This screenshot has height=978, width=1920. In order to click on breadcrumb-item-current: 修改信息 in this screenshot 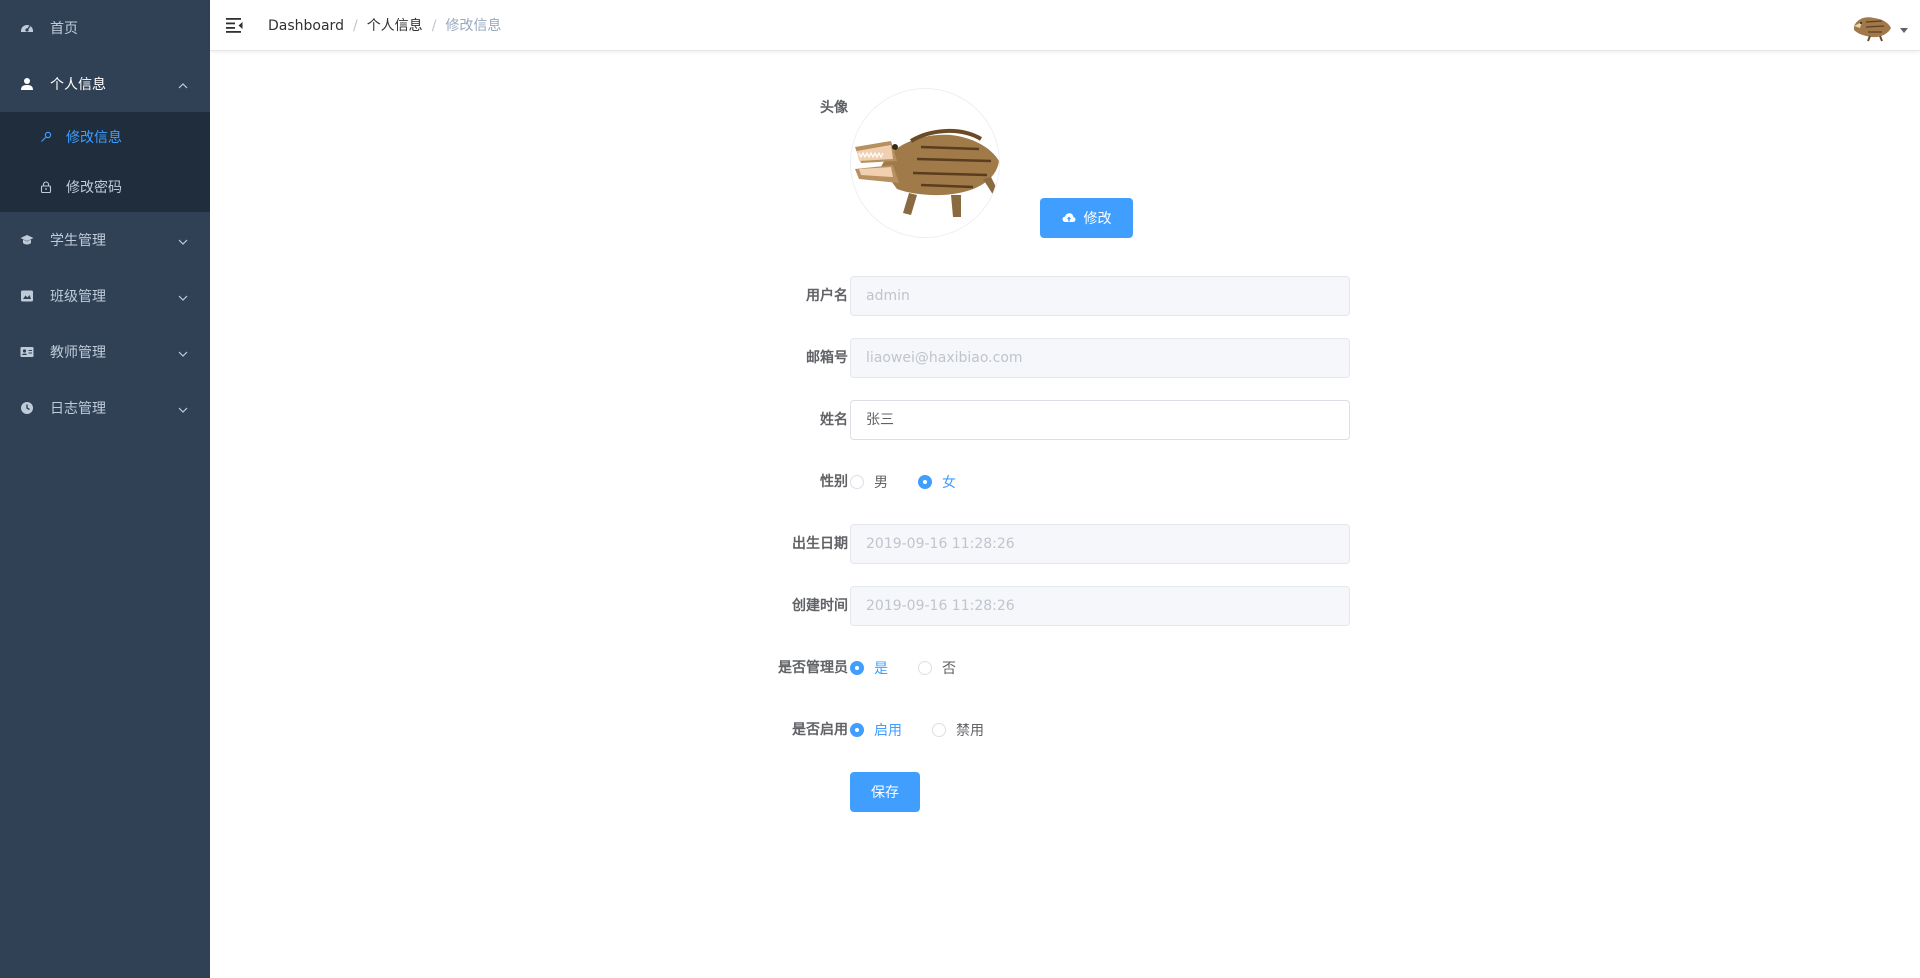, I will do `click(473, 26)`.